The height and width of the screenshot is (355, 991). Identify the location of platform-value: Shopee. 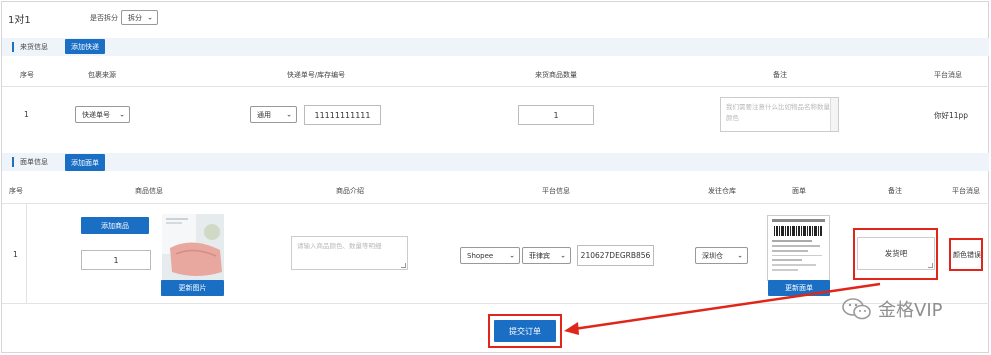
(480, 255).